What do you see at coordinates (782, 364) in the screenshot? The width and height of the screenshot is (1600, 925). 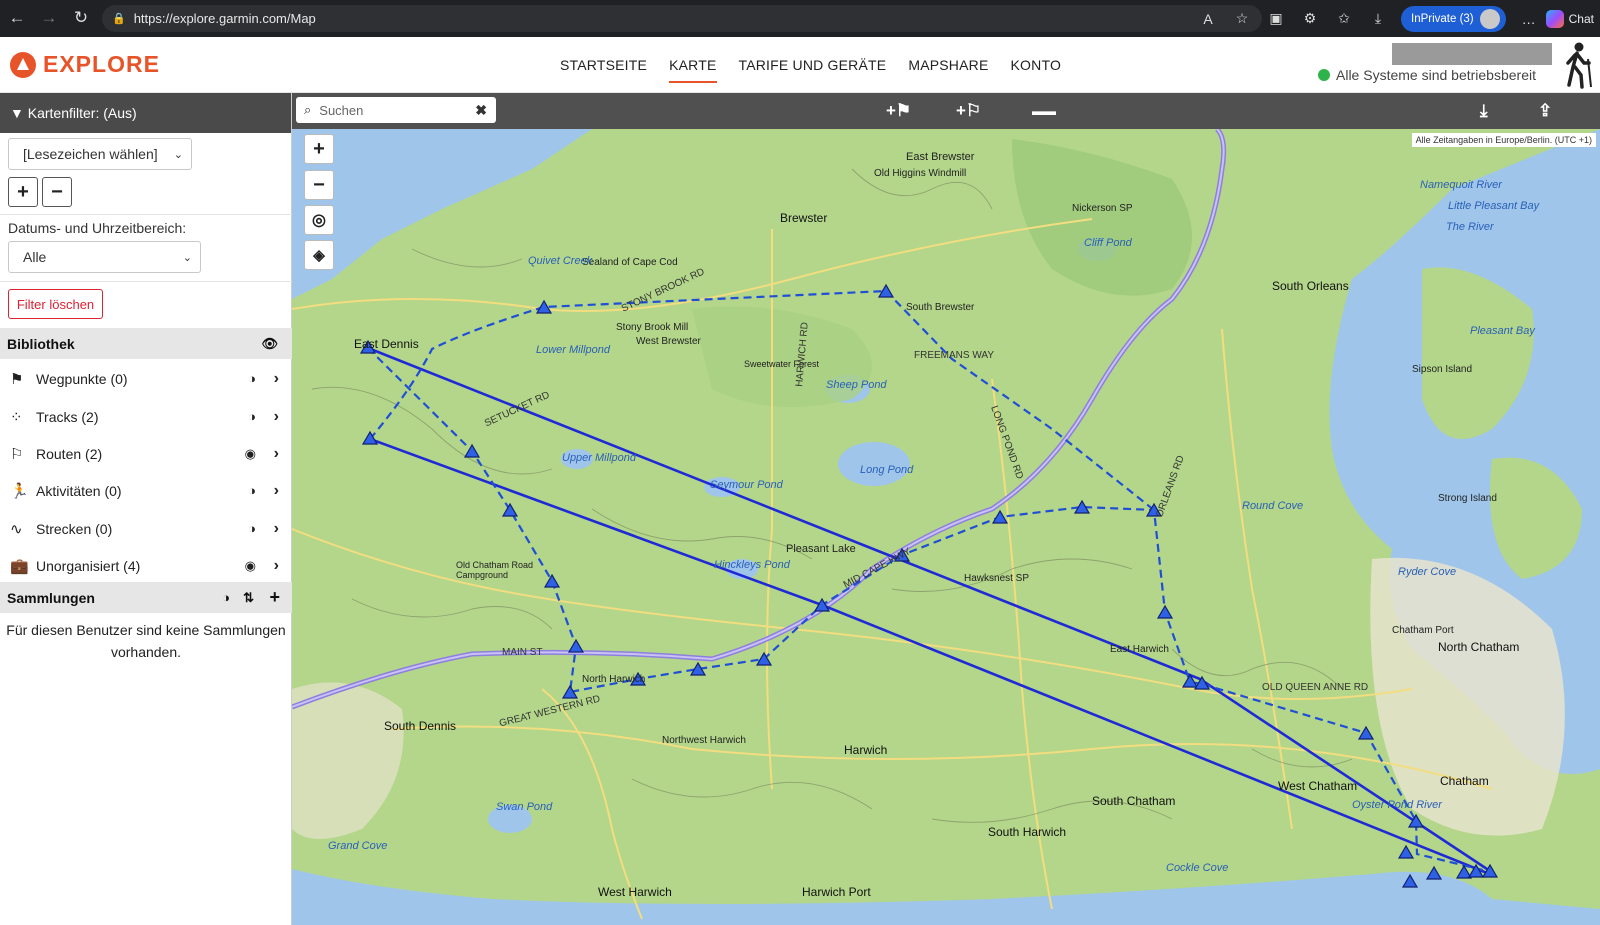 I see `map-label: Sweetwater Forest` at bounding box center [782, 364].